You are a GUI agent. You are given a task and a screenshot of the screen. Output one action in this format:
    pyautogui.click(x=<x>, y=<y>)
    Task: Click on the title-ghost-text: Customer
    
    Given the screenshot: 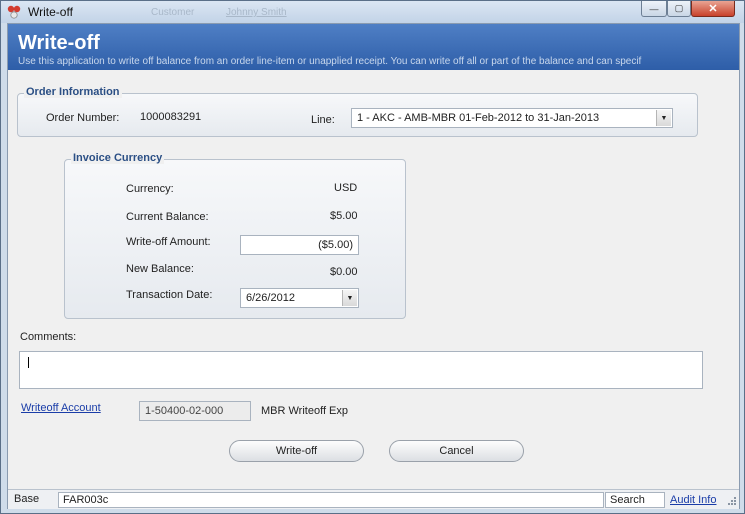 What is the action you would take?
    pyautogui.click(x=173, y=12)
    